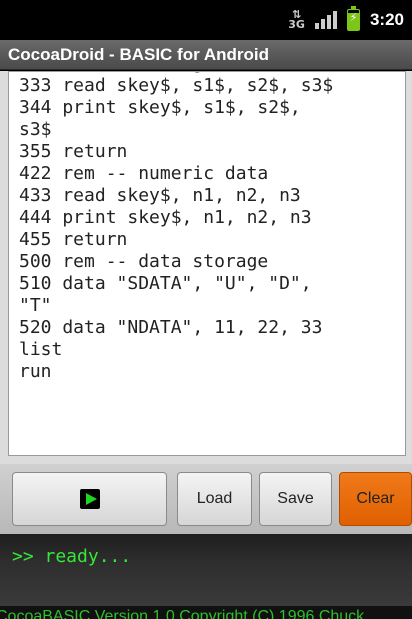 The height and width of the screenshot is (619, 412). I want to click on app-title: CocoaDroid - BASIC for Android, so click(138, 54).